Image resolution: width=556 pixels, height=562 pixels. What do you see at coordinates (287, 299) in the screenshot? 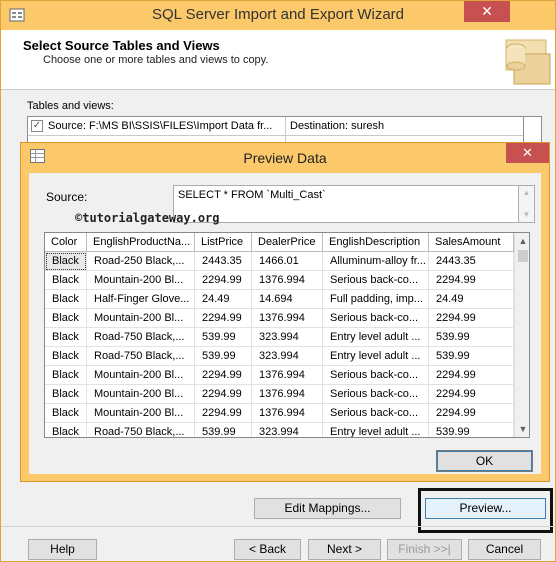
I see `table-cell: 14.694` at bounding box center [287, 299].